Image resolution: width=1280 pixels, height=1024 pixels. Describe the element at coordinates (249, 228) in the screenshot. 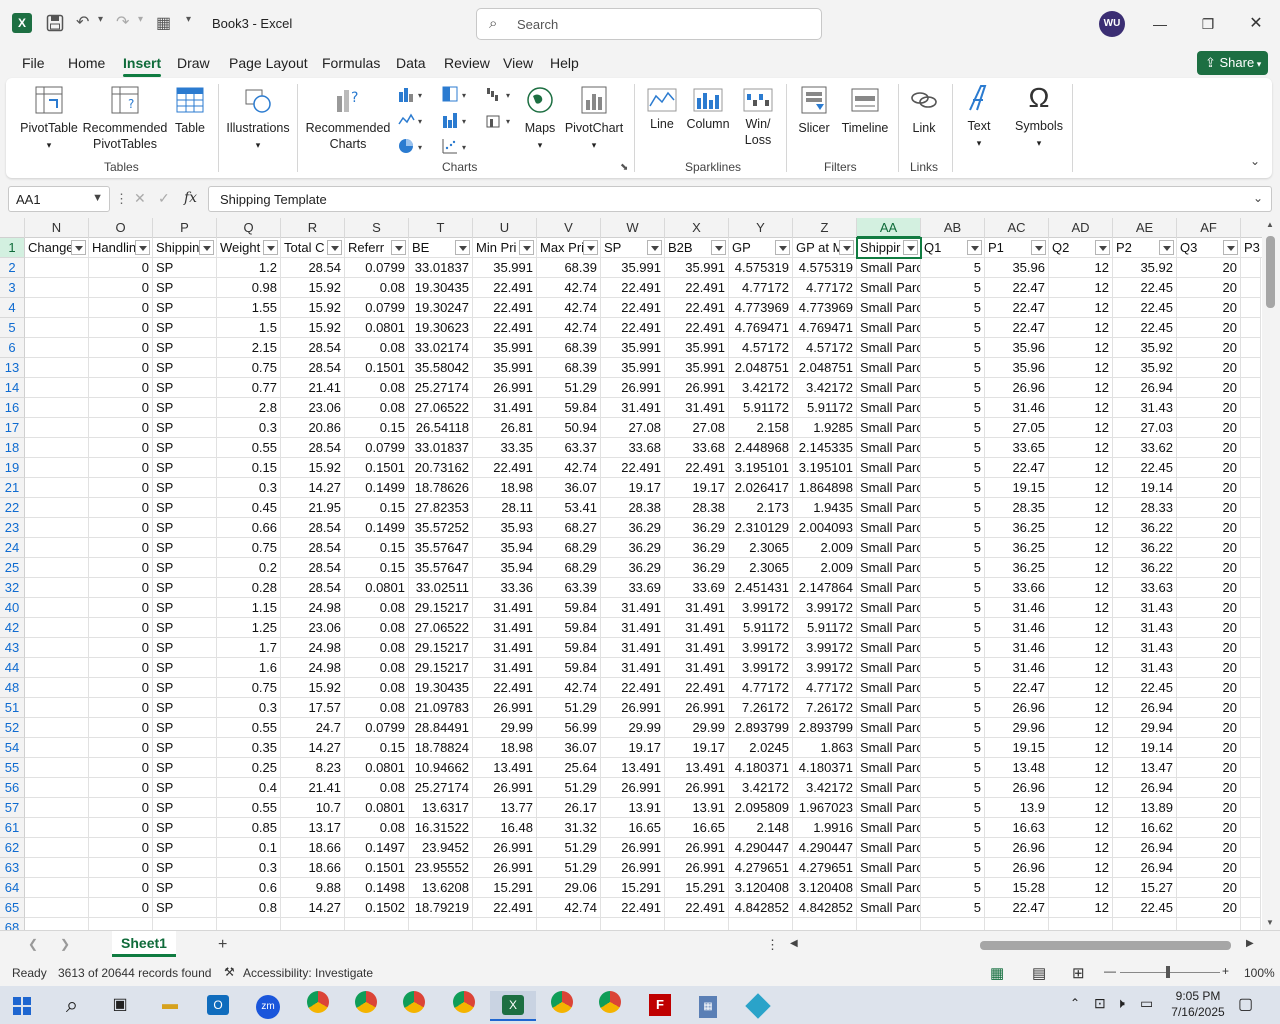

I see `column-header-q: Q` at that location.